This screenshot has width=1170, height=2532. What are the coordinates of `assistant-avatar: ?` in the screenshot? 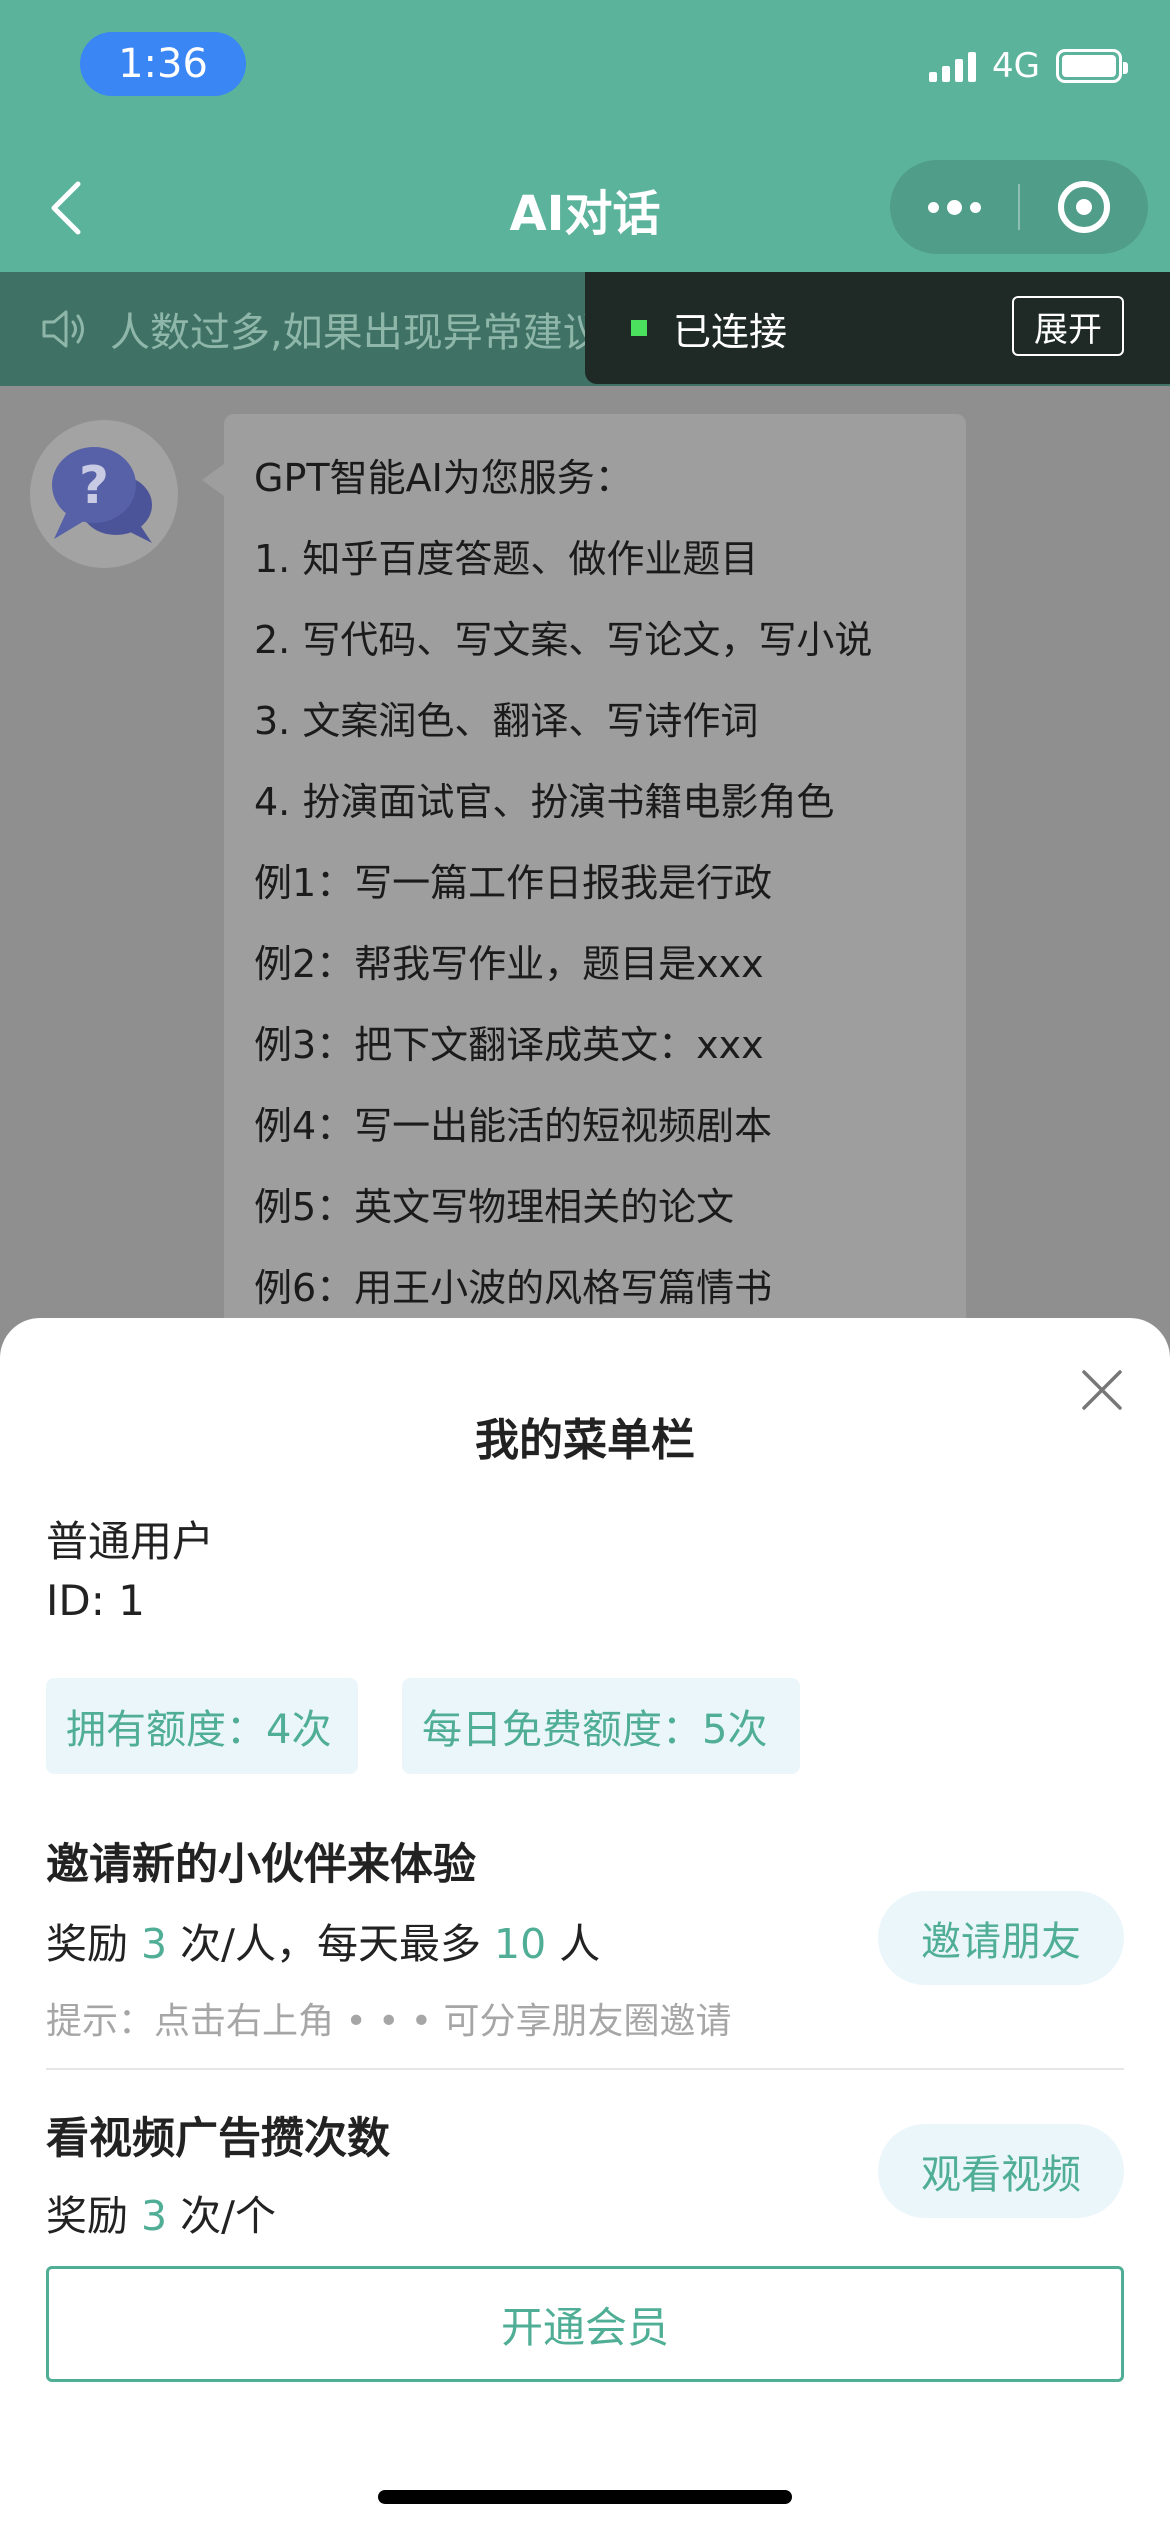 It's located at (104, 494).